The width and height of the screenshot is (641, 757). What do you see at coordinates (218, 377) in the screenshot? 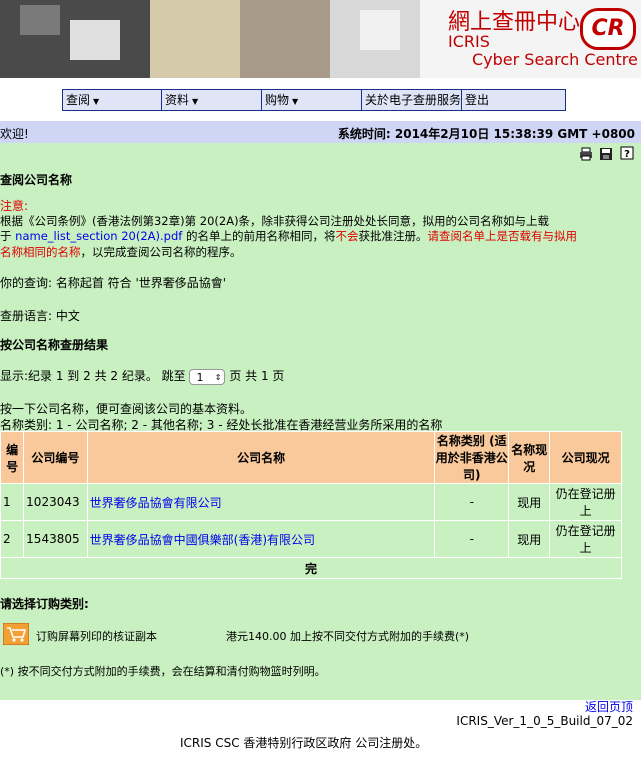
I see `chevron-updown-icon: ⇕` at bounding box center [218, 377].